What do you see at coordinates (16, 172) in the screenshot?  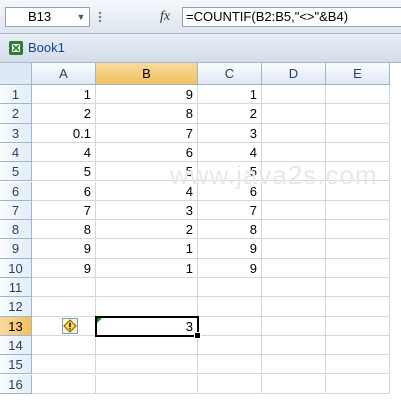 I see `row-header-5: 5` at bounding box center [16, 172].